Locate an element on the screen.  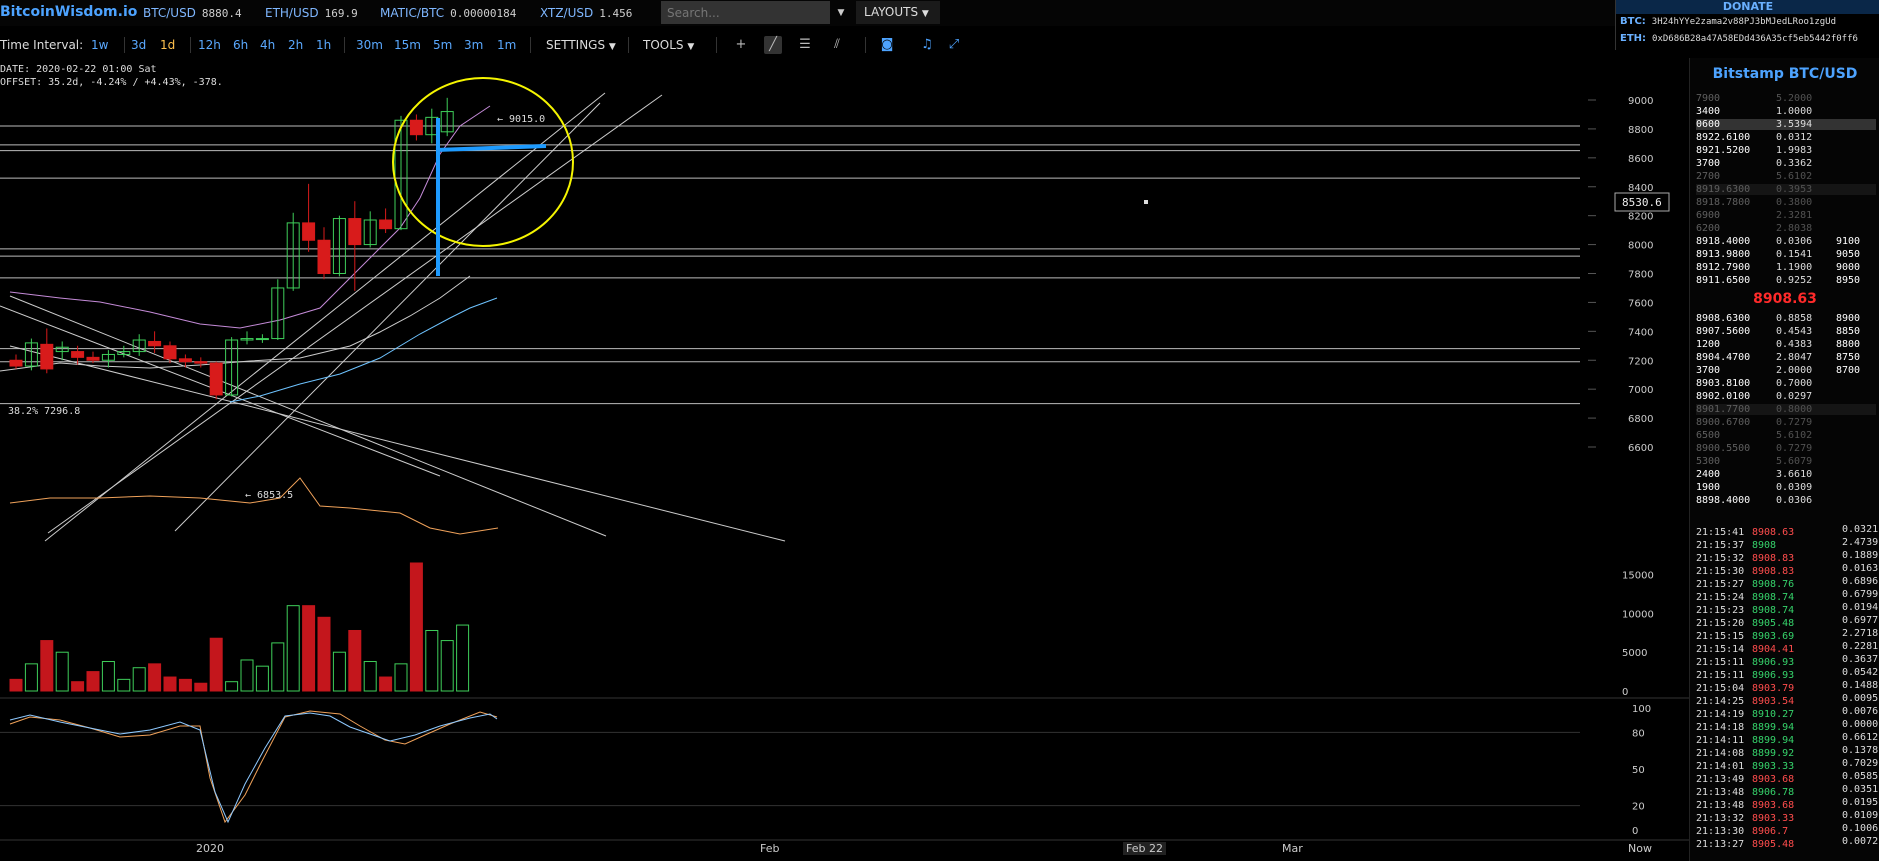
orderbook-price: 8901.7700 is located at coordinates (1723, 409).